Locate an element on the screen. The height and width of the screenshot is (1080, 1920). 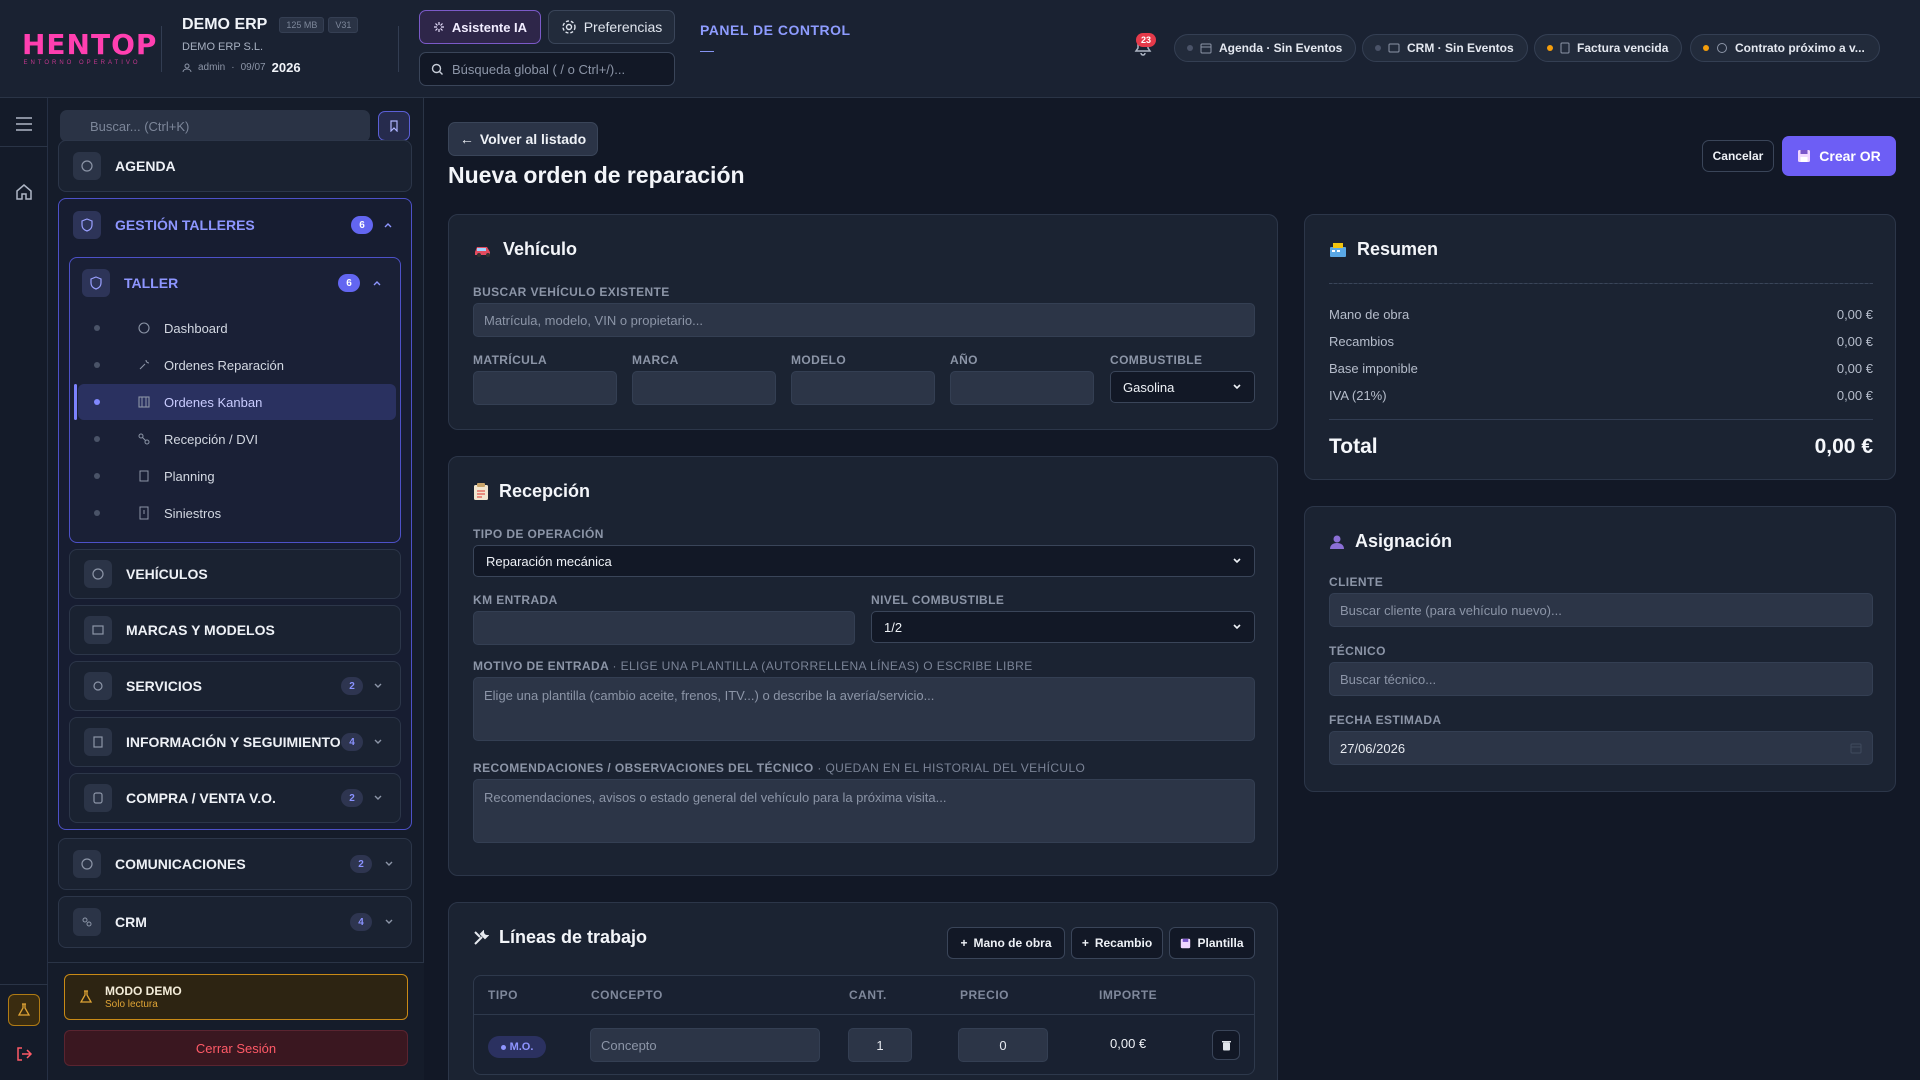
plate-input is located at coordinates (545, 388).